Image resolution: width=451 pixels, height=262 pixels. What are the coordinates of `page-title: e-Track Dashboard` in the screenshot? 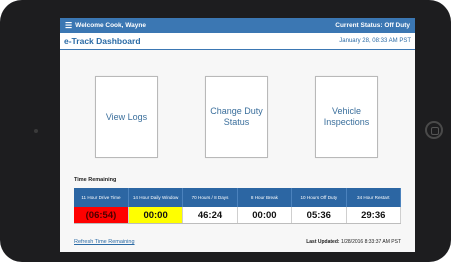 It's located at (102, 41).